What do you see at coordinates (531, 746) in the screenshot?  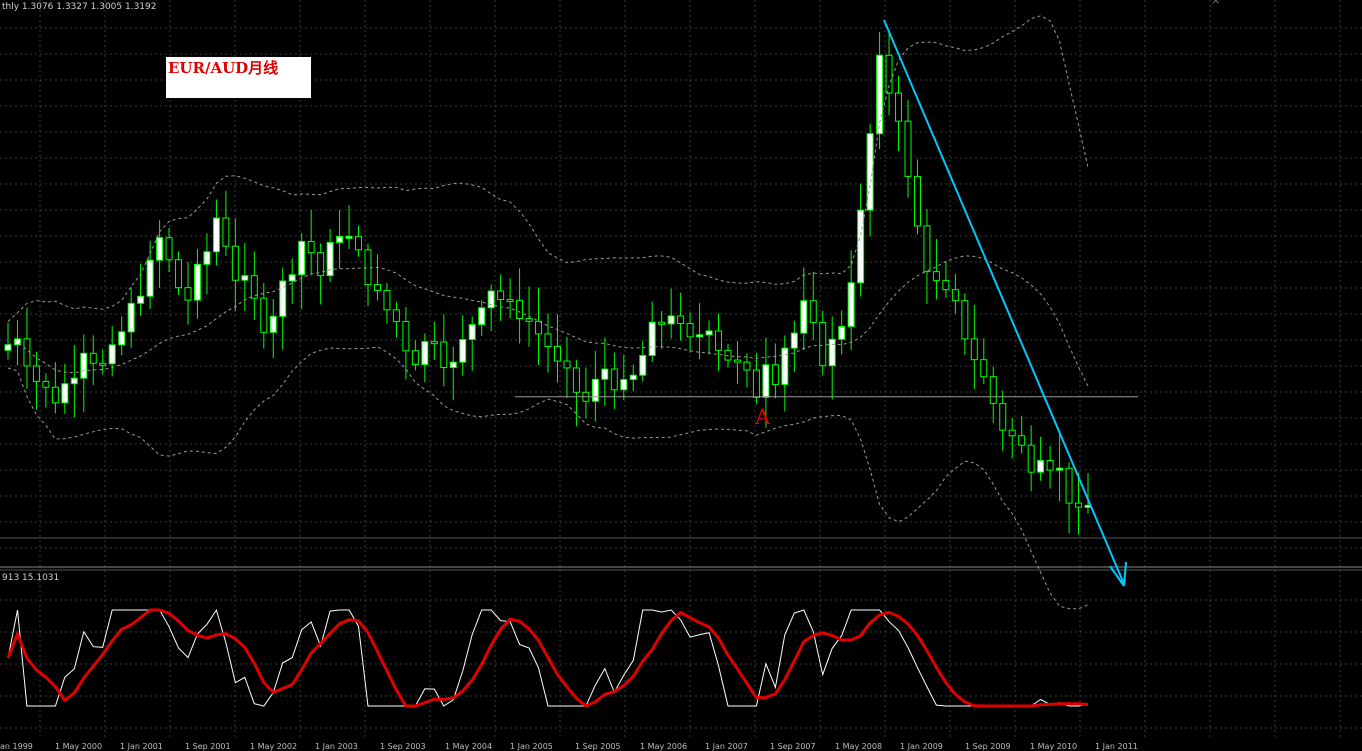 I see `x-tick-label: 1 Jan 2005` at bounding box center [531, 746].